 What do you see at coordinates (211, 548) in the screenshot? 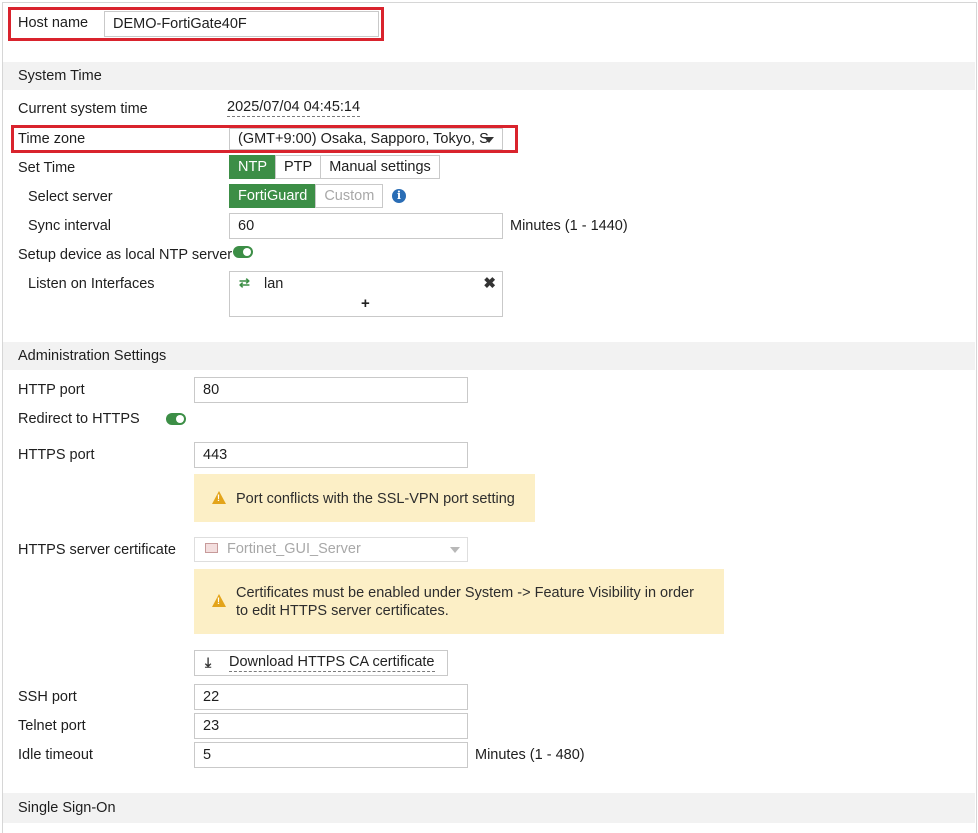
I see `certificate-icon` at bounding box center [211, 548].